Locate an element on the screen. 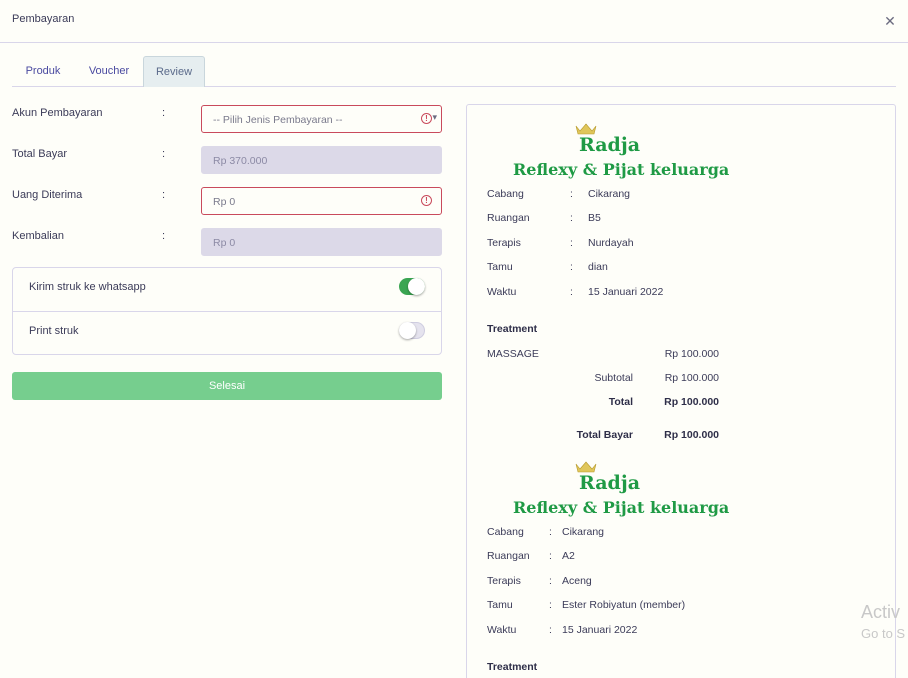 The height and width of the screenshot is (678, 908). total-bayar-label: Total Bayar is located at coordinates (604, 435).